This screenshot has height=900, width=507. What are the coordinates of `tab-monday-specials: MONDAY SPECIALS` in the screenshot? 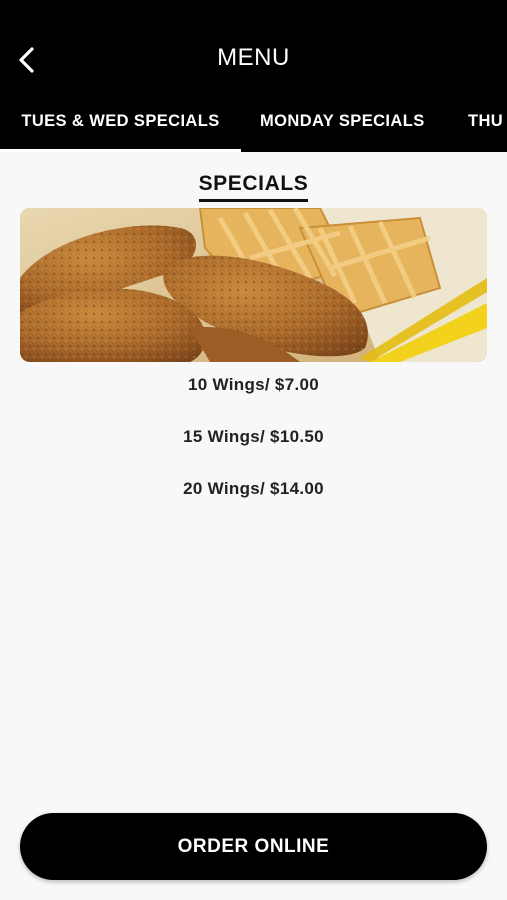 It's located at (342, 126).